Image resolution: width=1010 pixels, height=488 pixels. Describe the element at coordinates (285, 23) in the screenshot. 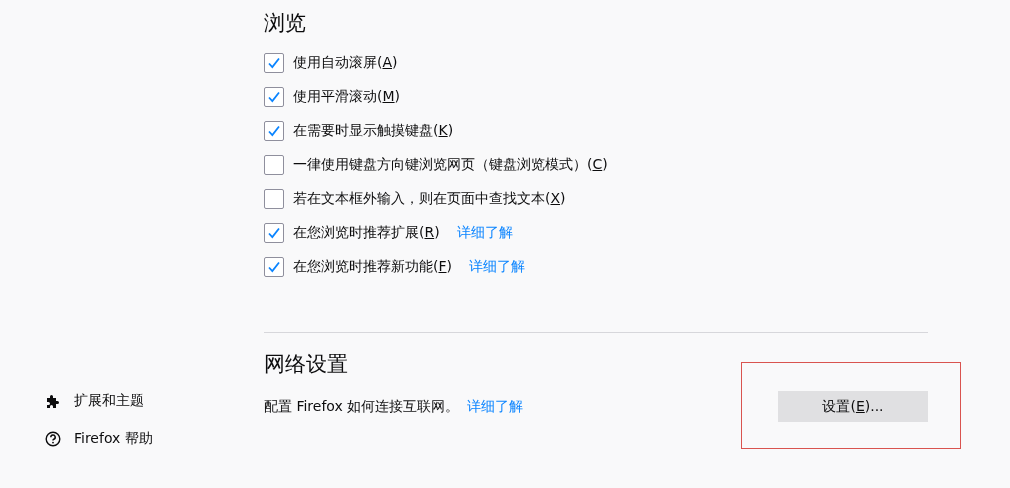

I see `section-heading: 浏览` at that location.